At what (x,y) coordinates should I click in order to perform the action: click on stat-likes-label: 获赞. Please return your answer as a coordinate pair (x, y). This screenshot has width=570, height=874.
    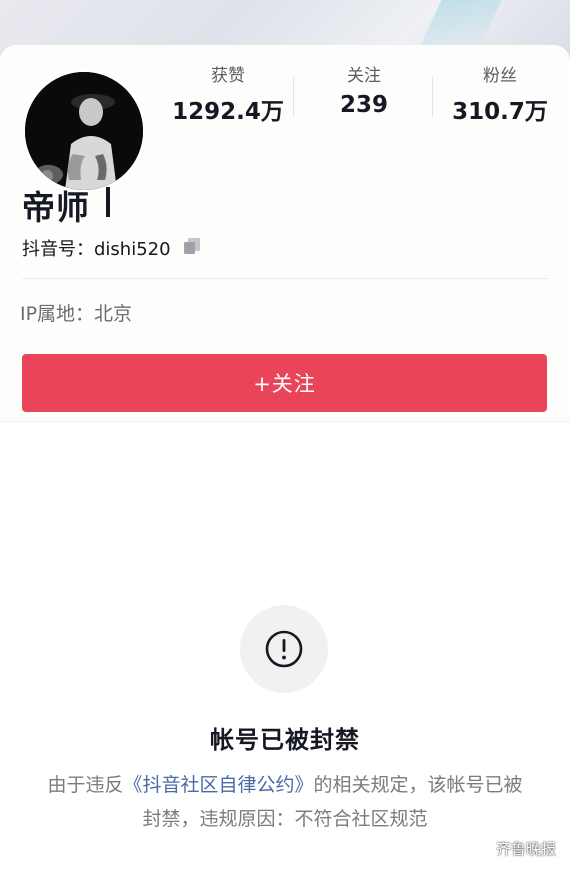
    Looking at the image, I should click on (228, 76).